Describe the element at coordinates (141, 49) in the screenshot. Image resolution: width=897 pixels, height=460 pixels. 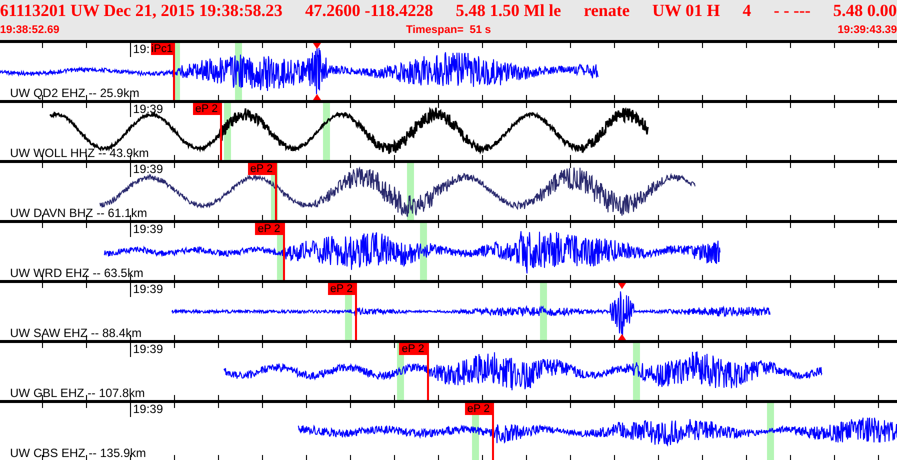
I see `time-label: 19:` at that location.